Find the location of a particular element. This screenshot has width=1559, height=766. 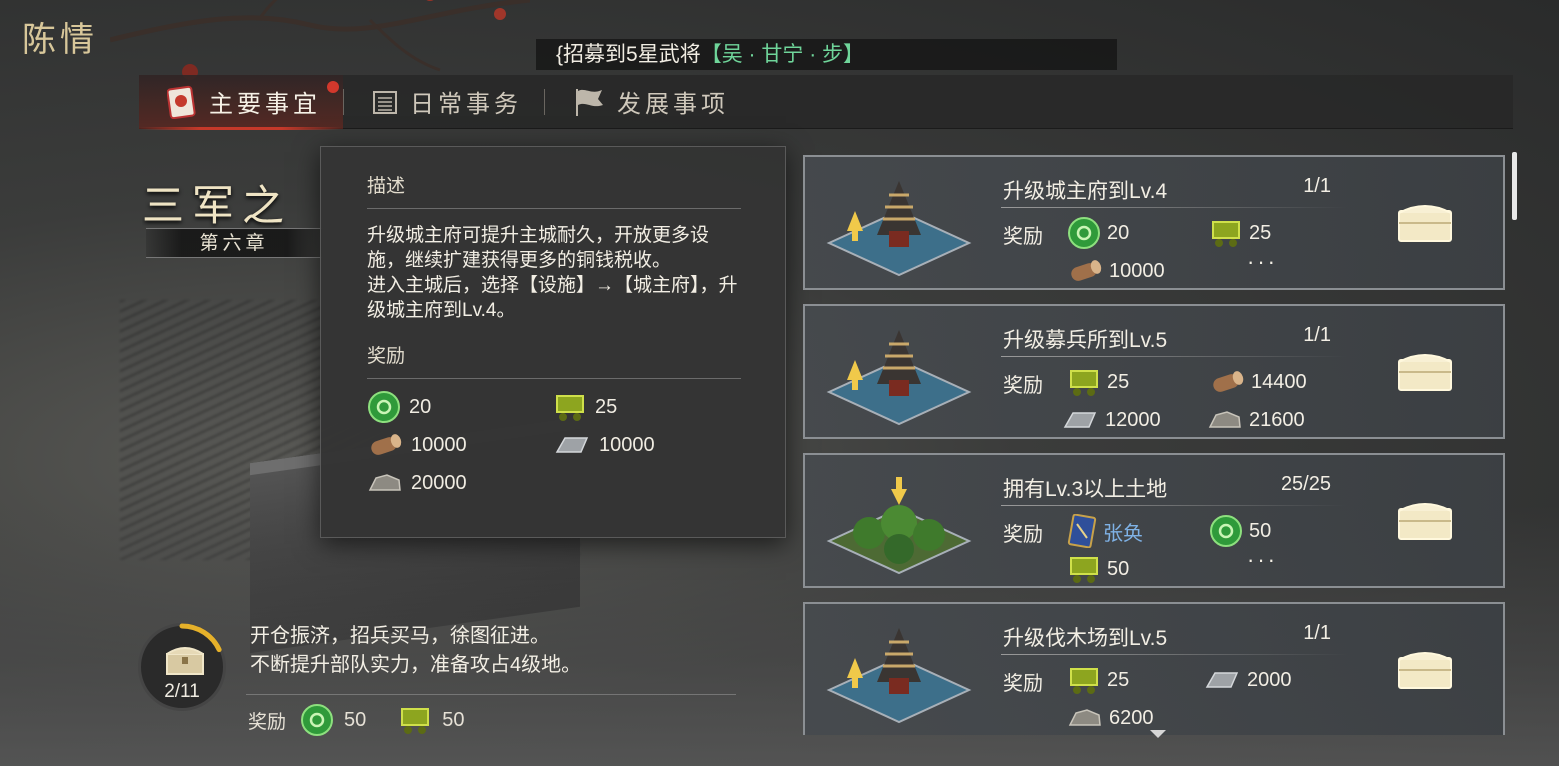

reward-item: 12000 is located at coordinates (1111, 420).